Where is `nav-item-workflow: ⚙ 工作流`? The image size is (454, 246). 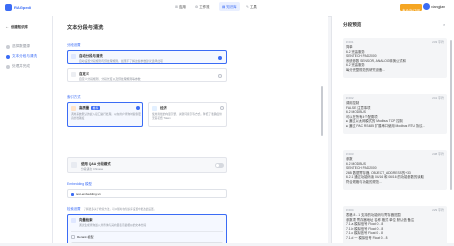
nav-item-workflow: ⚙ 工作流 is located at coordinates (202, 7).